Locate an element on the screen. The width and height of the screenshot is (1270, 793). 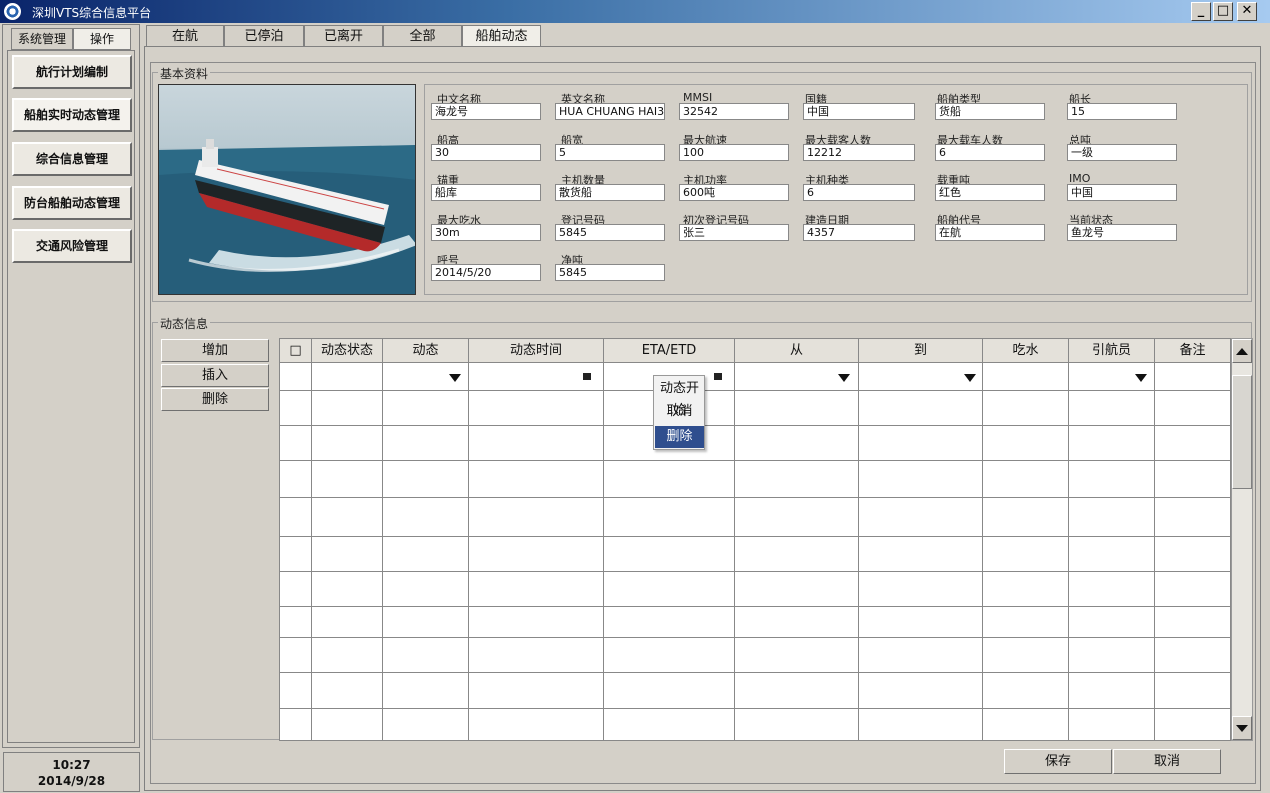
nav-integrated-info: 综合信息管理 is located at coordinates (72, 159).